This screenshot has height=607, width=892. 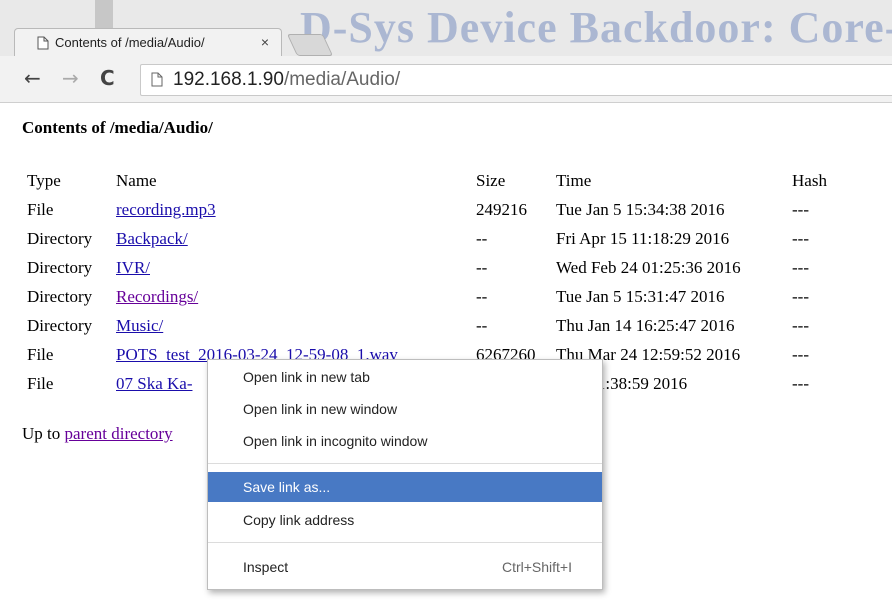 I want to click on cell-time: Thu Jan 14 16:25:47 2016, so click(x=645, y=325).